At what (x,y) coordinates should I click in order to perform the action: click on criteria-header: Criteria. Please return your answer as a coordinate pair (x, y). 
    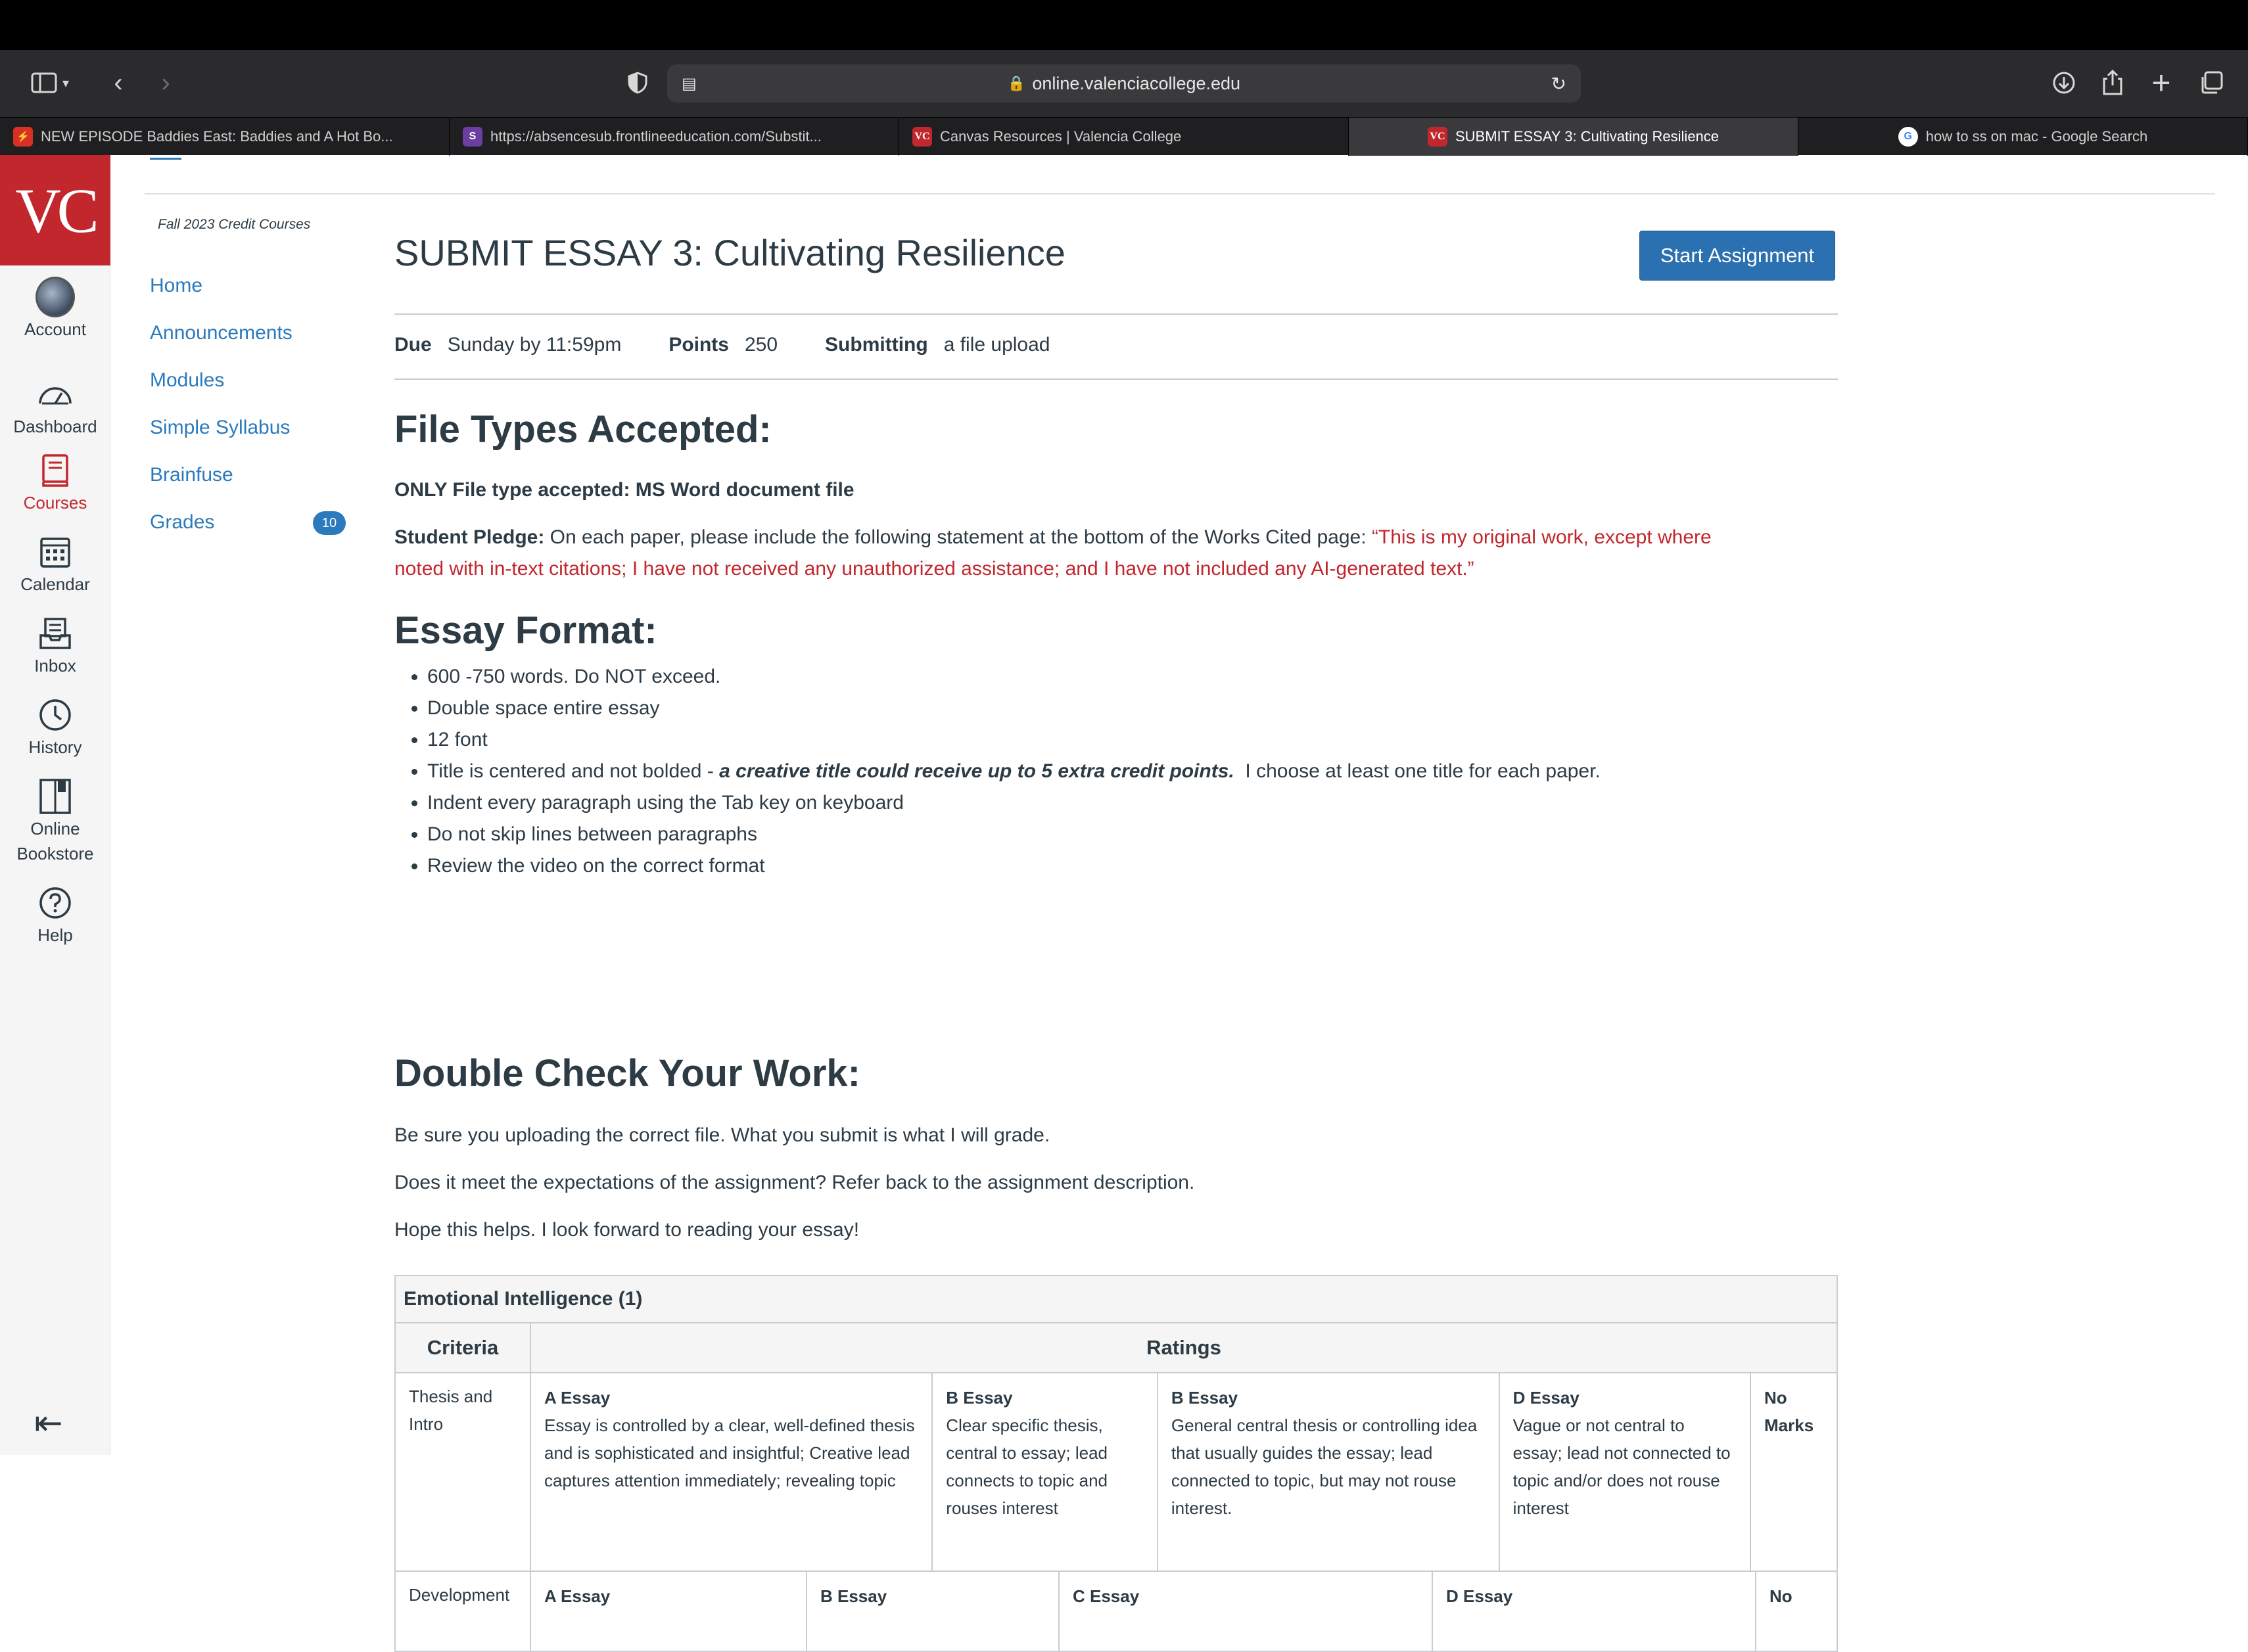
    Looking at the image, I should click on (463, 1347).